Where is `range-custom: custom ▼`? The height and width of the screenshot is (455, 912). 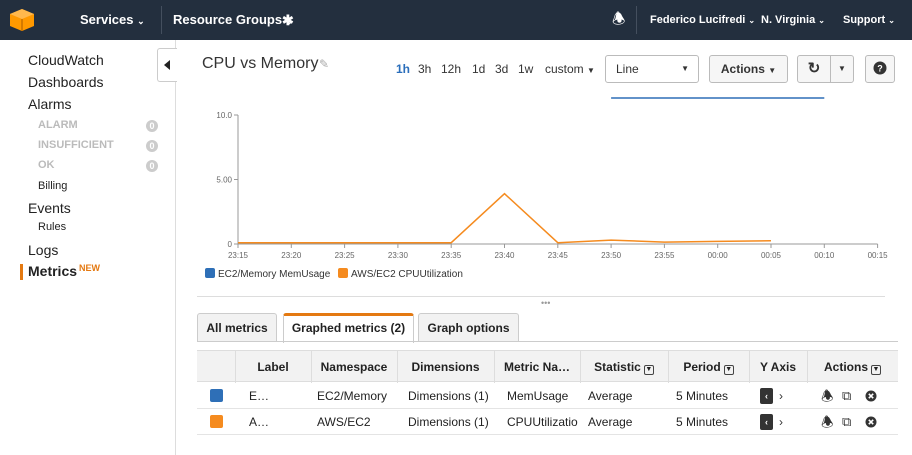
range-custom: custom ▼ is located at coordinates (570, 69).